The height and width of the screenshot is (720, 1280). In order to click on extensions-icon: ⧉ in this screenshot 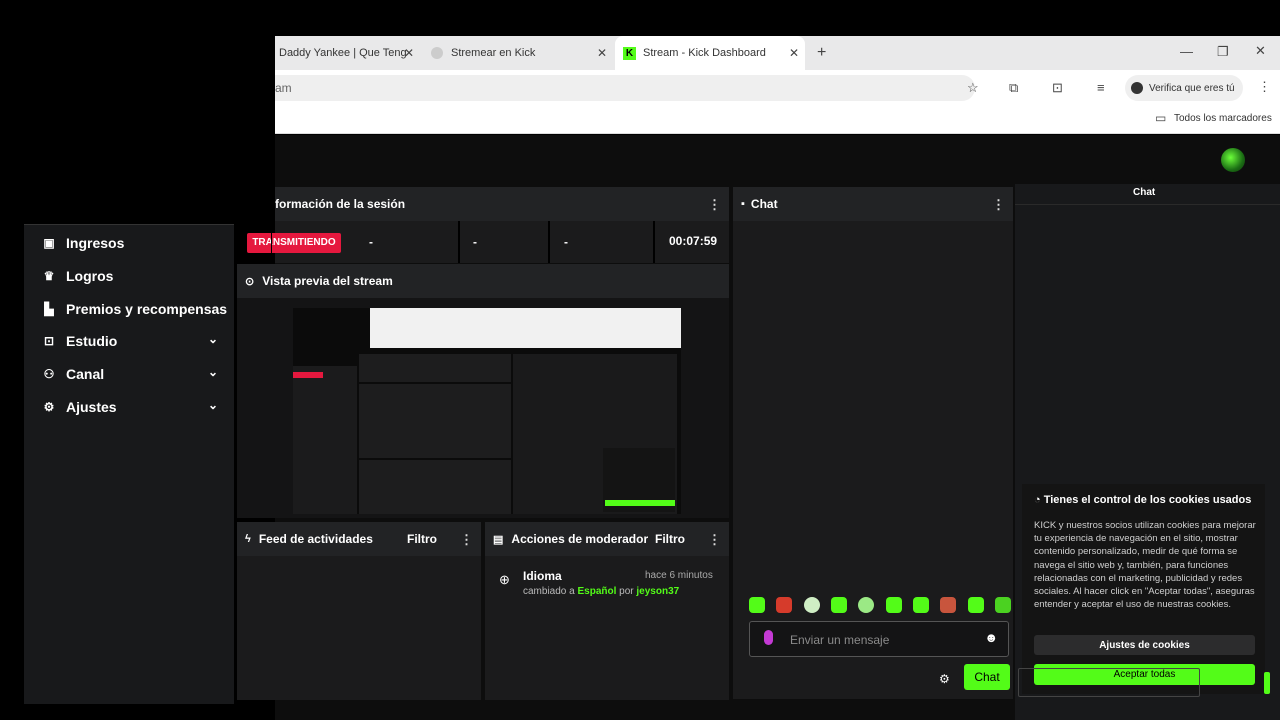, I will do `click(1013, 88)`.